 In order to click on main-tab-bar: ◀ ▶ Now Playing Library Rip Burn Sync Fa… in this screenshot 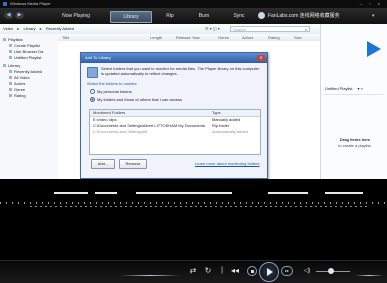, I will do `click(193, 16)`.